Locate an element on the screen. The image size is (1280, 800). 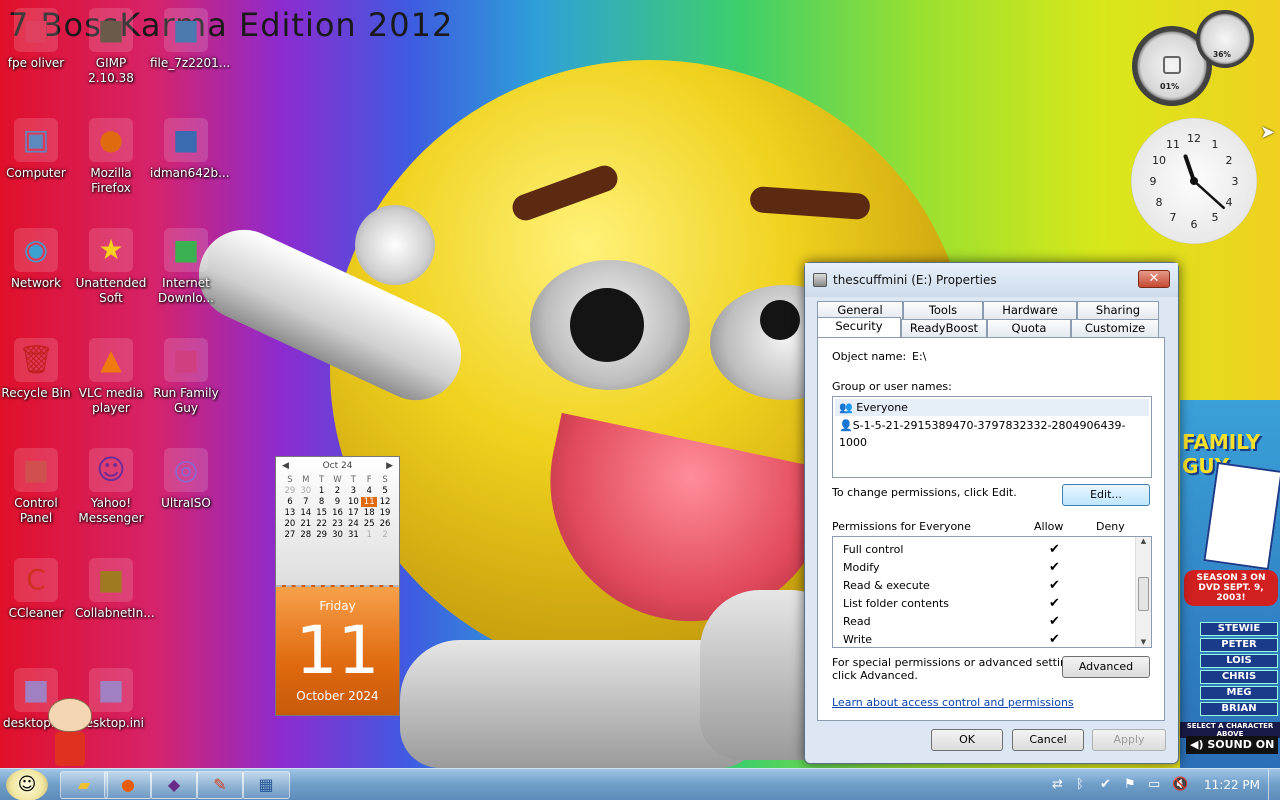
scrollbar-thumb is located at coordinates (1143, 594).